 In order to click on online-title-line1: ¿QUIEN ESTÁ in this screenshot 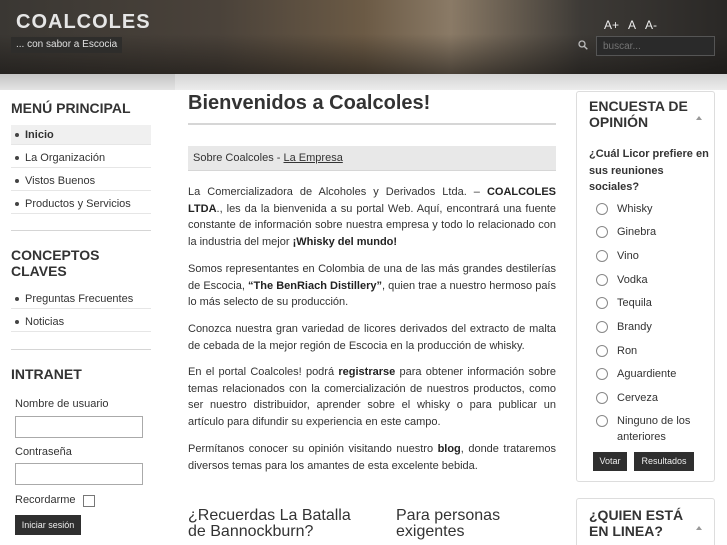, I will do `click(636, 515)`.